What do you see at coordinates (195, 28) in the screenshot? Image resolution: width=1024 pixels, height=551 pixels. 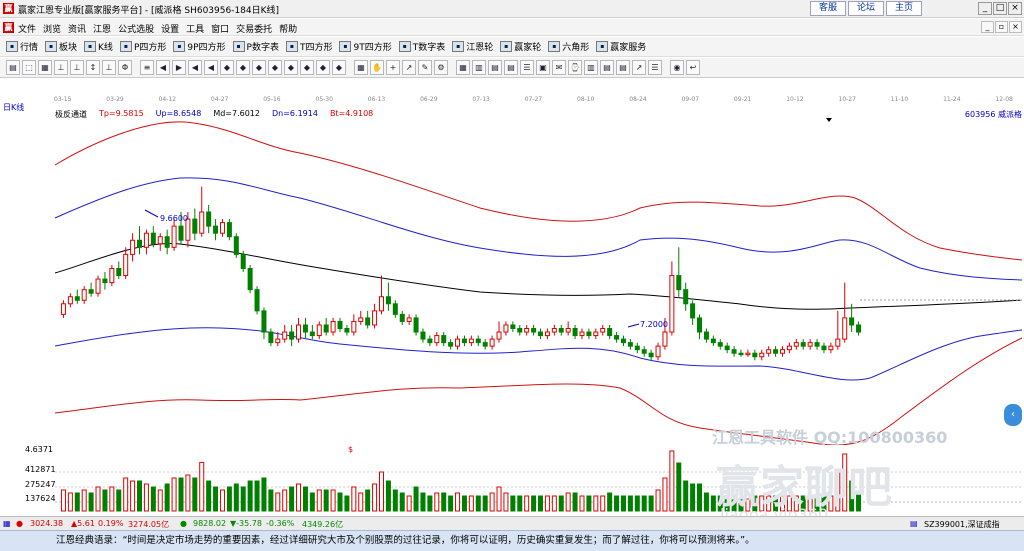 I see `menu-item-6: 工具` at bounding box center [195, 28].